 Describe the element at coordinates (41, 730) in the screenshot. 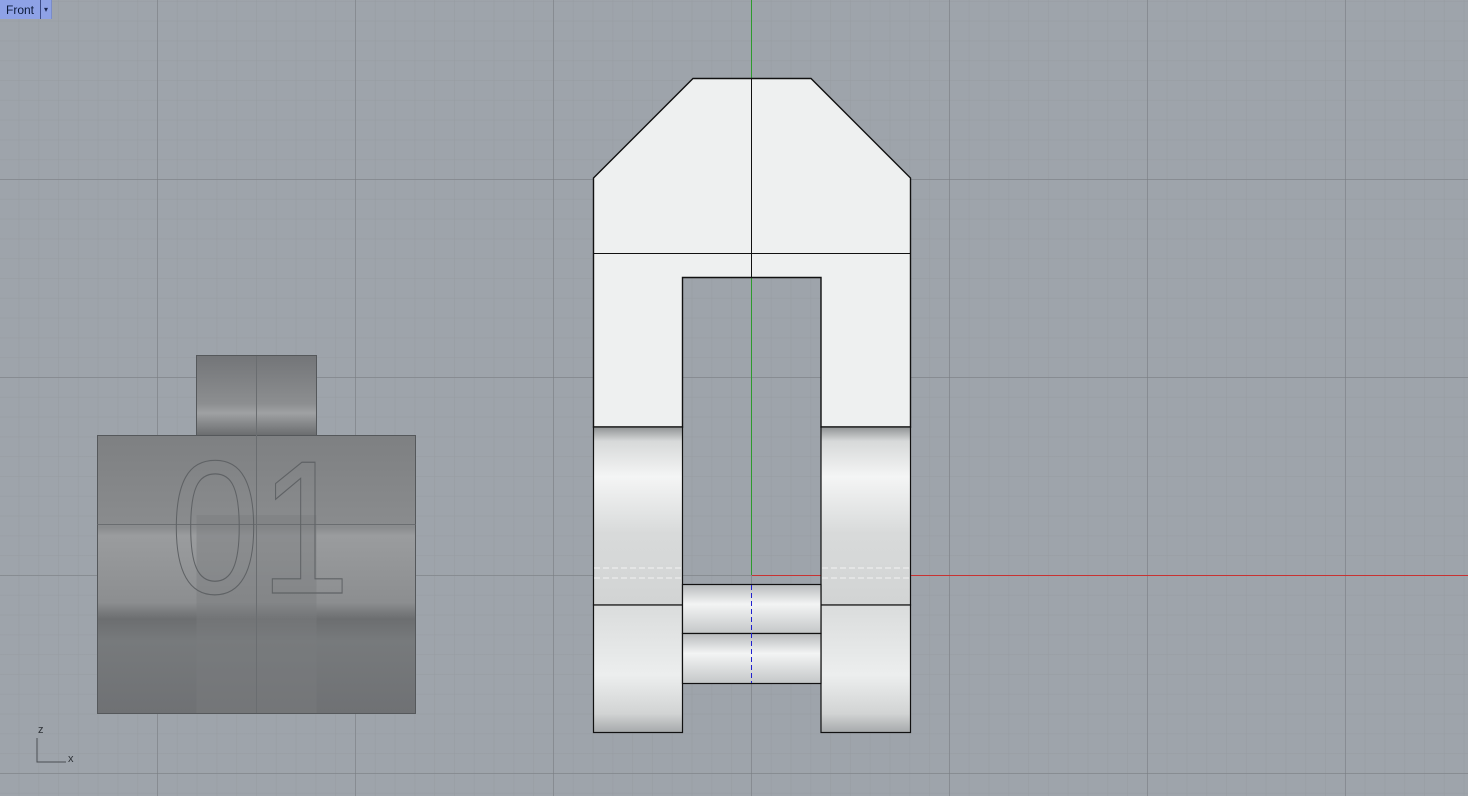

I see `axes-gizmo-z-label: z` at that location.